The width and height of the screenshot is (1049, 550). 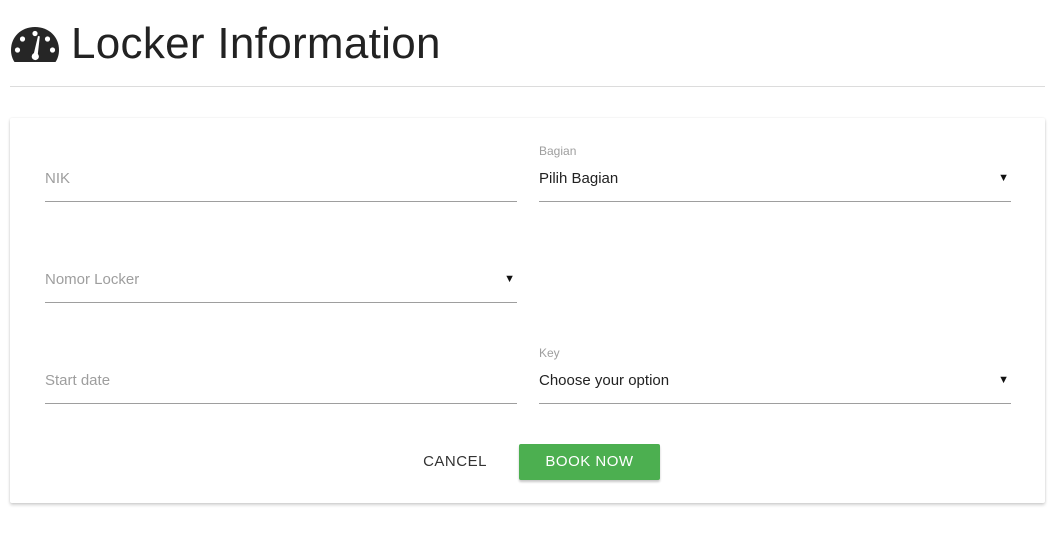 I want to click on bagian-selected-value: Pilih Bagian, so click(x=579, y=178).